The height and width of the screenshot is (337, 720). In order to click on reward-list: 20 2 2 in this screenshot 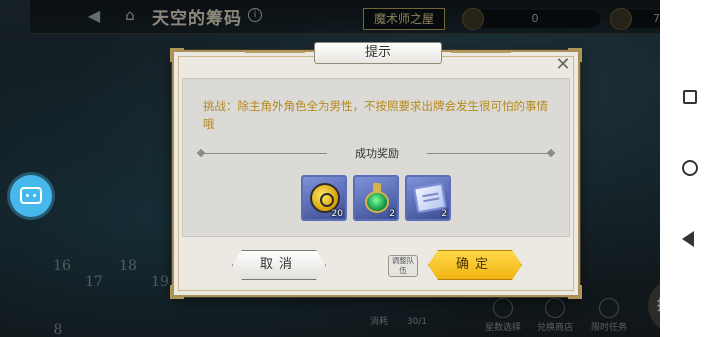, I will do `click(381, 199)`.